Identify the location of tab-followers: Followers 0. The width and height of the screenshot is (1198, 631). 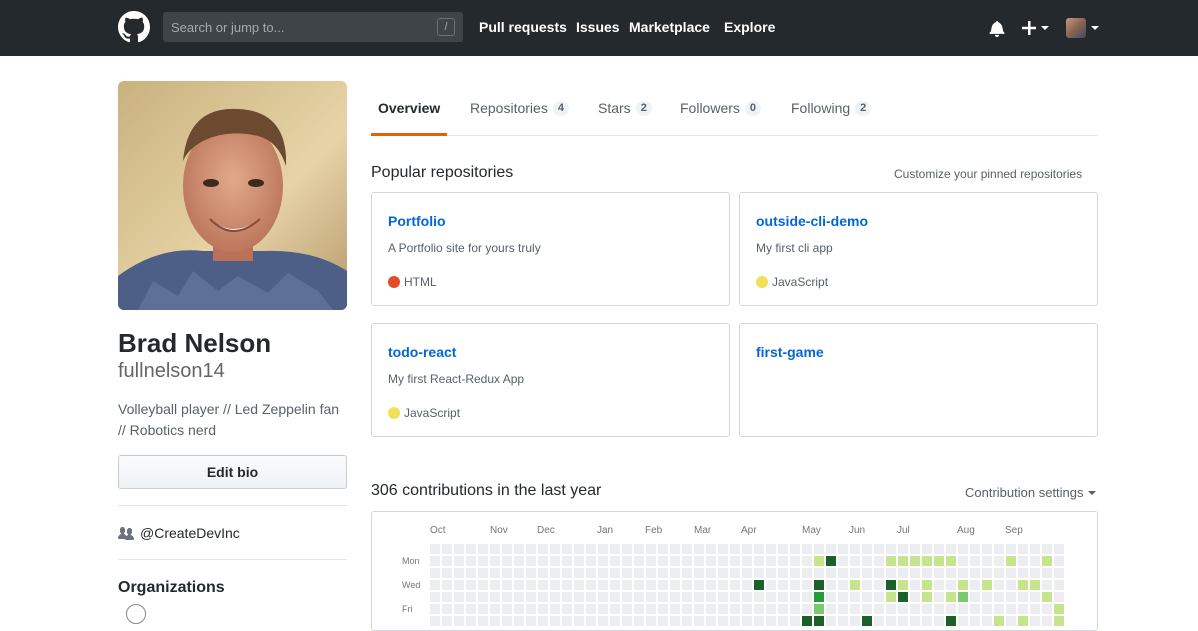
(721, 108).